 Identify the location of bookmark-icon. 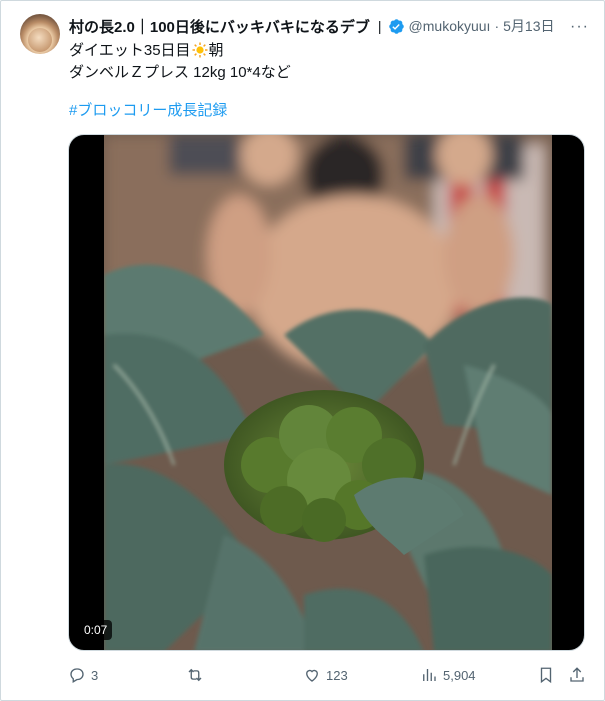
(546, 675).